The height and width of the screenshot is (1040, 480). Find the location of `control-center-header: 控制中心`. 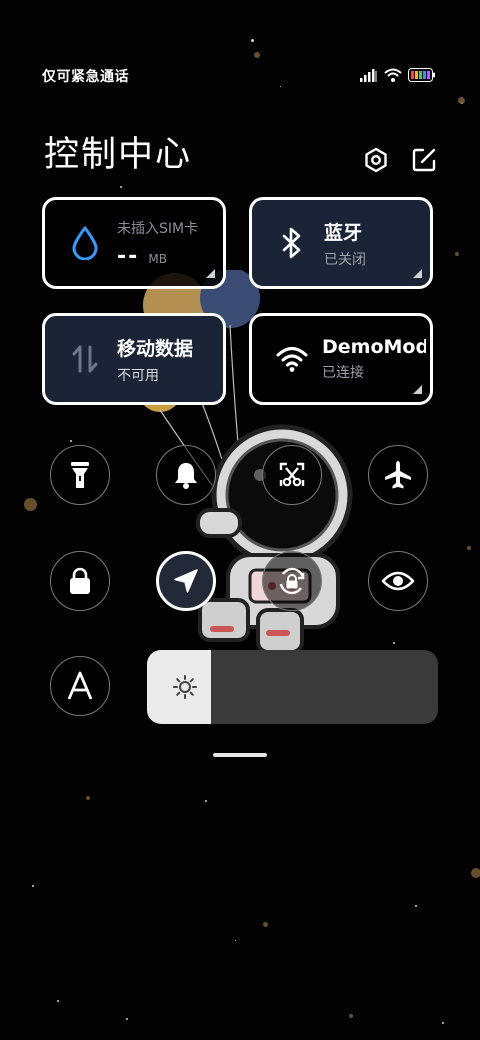

control-center-header: 控制中心 is located at coordinates (241, 151).